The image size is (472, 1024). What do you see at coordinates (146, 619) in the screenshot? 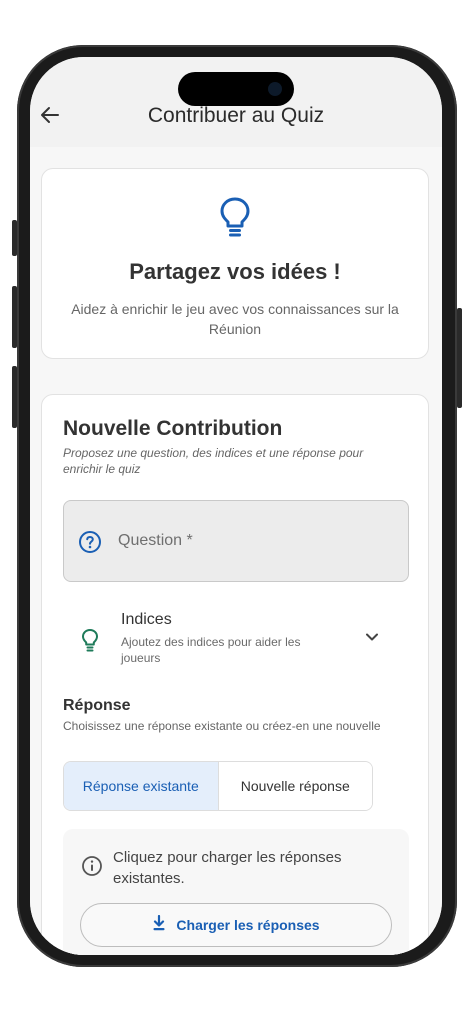
I see `indices-title: Indices` at bounding box center [146, 619].